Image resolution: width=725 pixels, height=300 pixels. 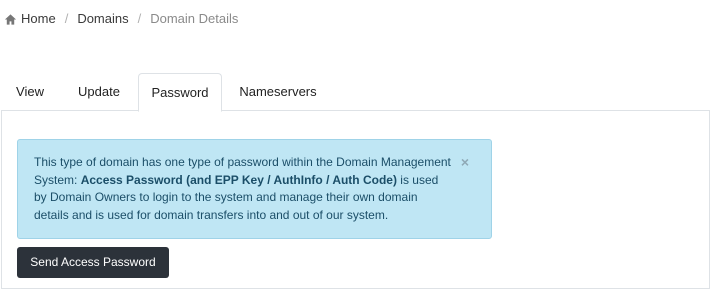 What do you see at coordinates (93, 262) in the screenshot?
I see `send-access-password-button: Send Access Password` at bounding box center [93, 262].